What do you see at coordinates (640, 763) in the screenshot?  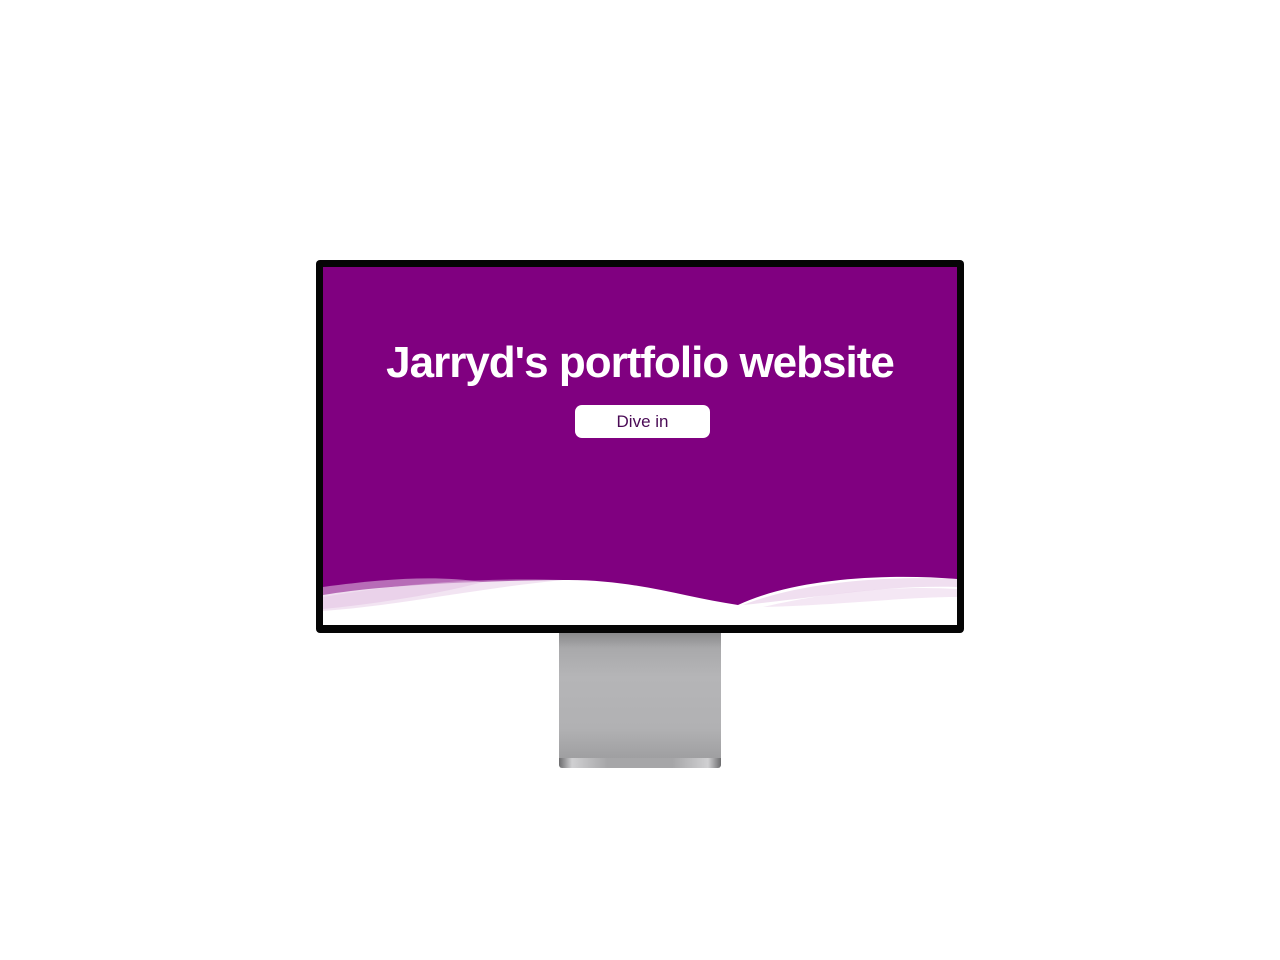 I see `monitor-stand-base` at bounding box center [640, 763].